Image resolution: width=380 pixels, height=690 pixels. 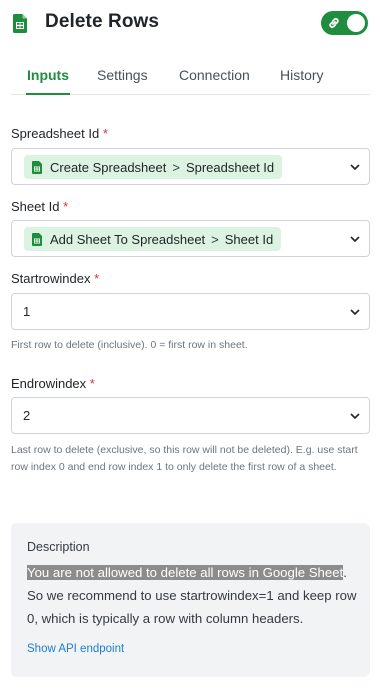 I want to click on show-api-endpoint-link: Show API endpoint, so click(x=75, y=649).